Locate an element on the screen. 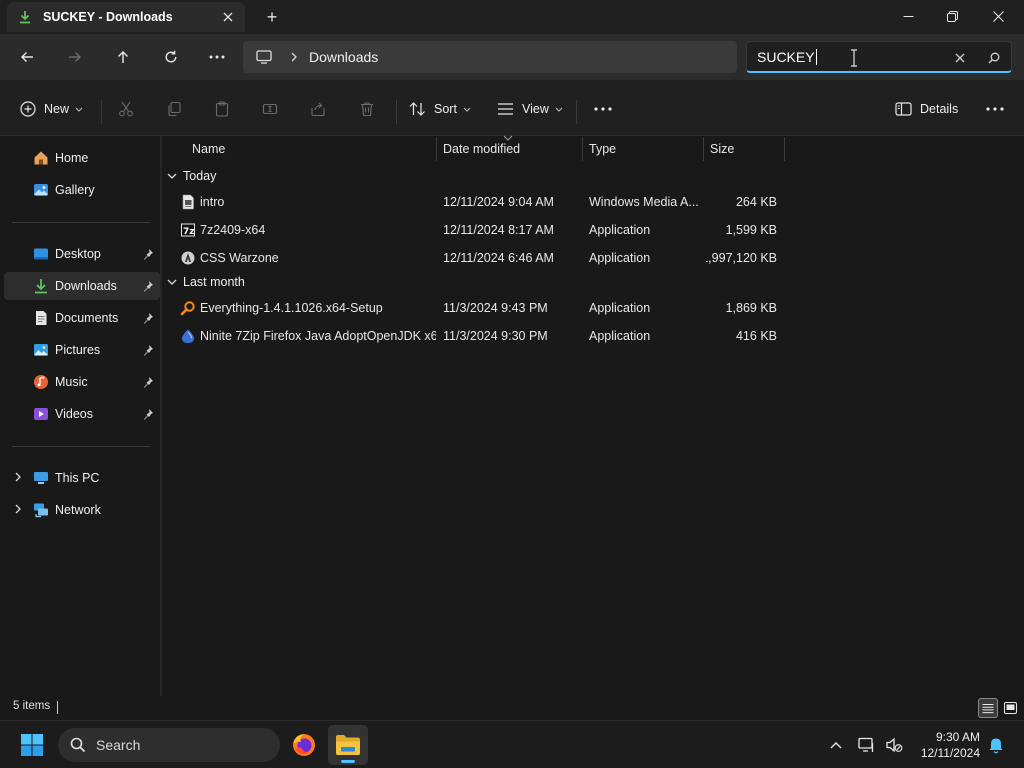 The width and height of the screenshot is (1024, 768). sidebar-item-music: Music is located at coordinates (82, 382).